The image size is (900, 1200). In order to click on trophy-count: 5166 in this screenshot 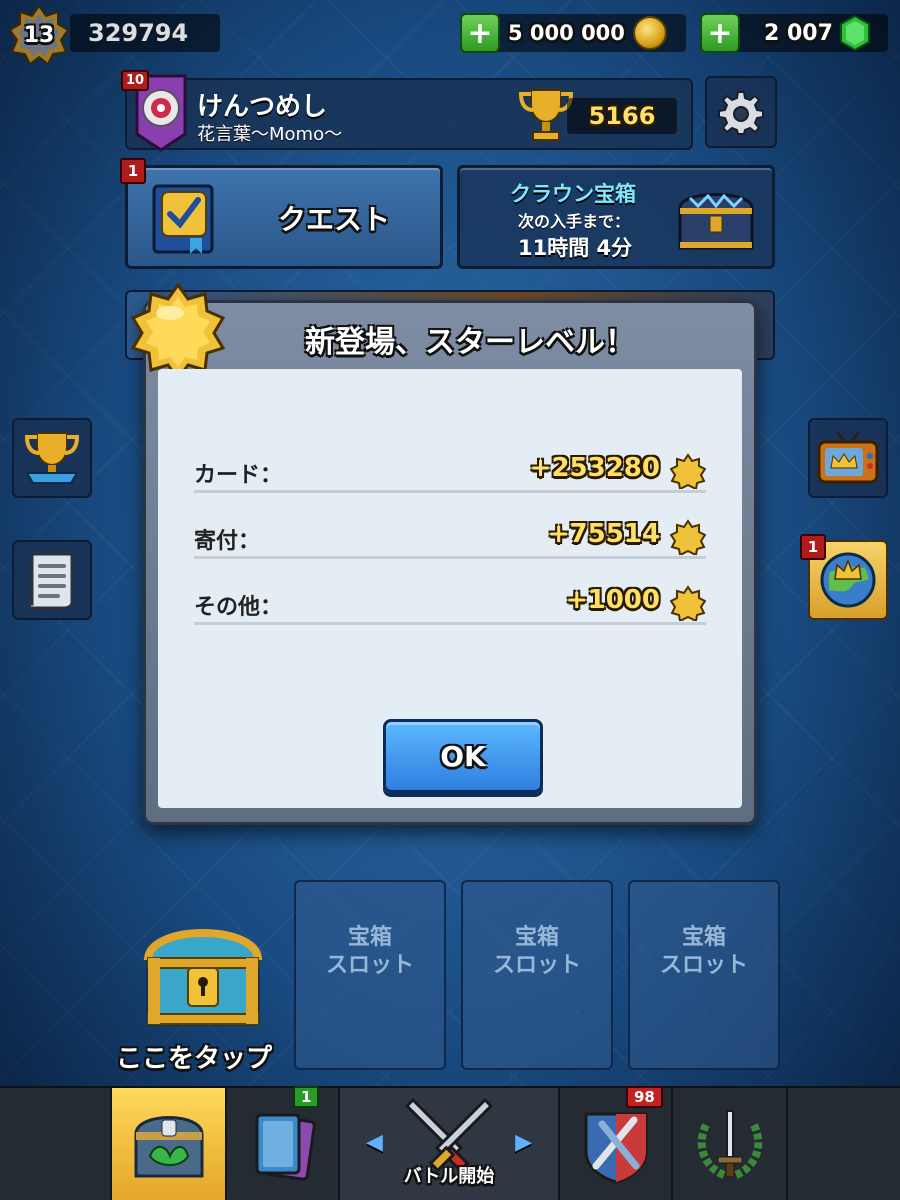, I will do `click(622, 116)`.